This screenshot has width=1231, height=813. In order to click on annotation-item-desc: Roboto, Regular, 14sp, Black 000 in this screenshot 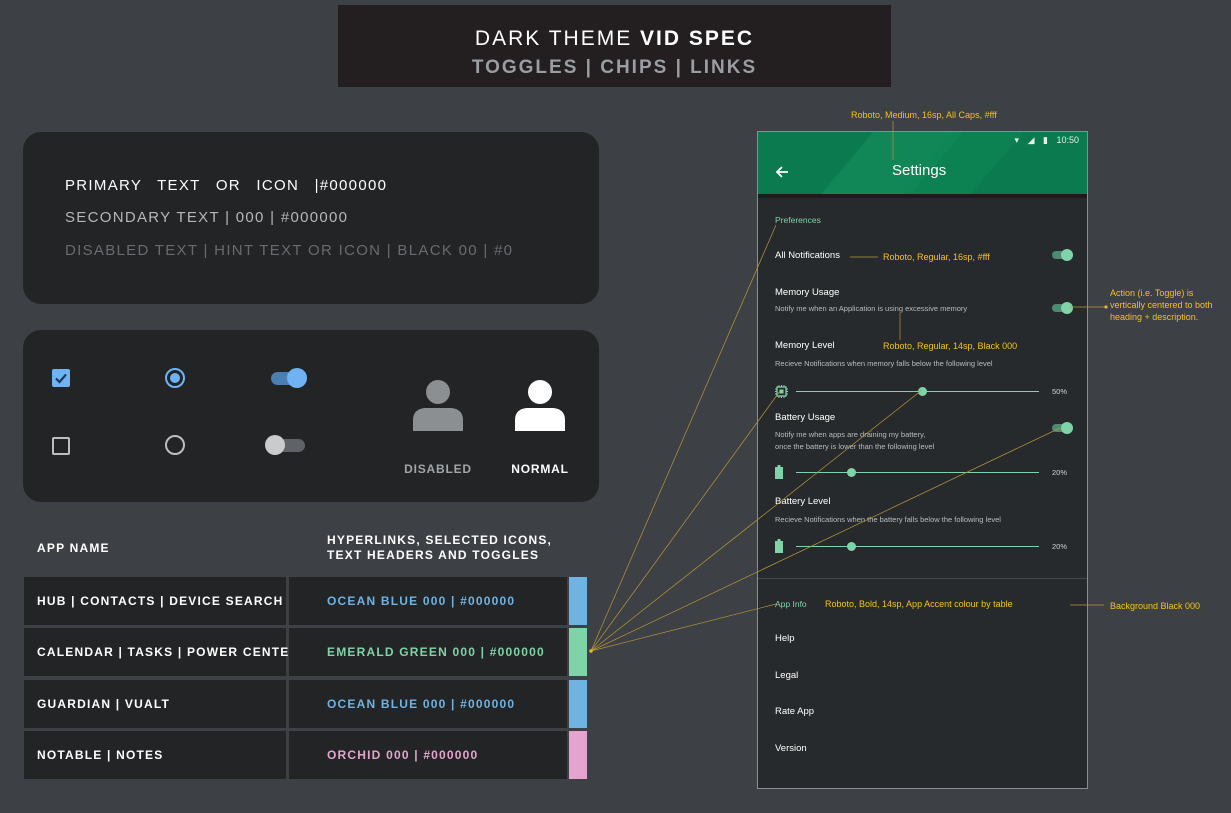, I will do `click(950, 346)`.